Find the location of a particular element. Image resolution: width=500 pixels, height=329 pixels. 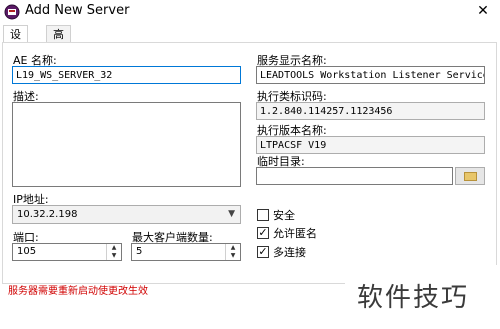

ip-address-value: 10.32.2.198 is located at coordinates (47, 214).